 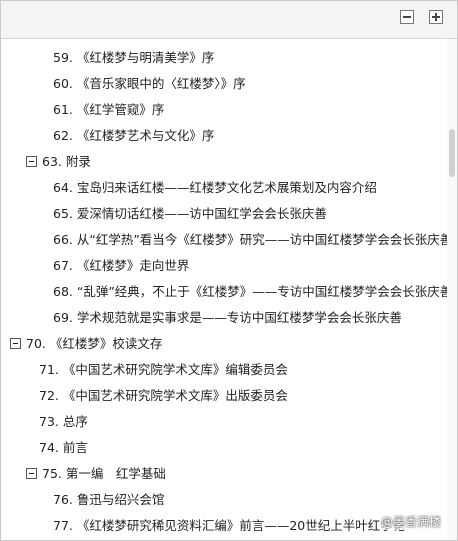 What do you see at coordinates (224, 58) in the screenshot?
I see `tree-item: 59. 《红楼梦与明清美学》序` at bounding box center [224, 58].